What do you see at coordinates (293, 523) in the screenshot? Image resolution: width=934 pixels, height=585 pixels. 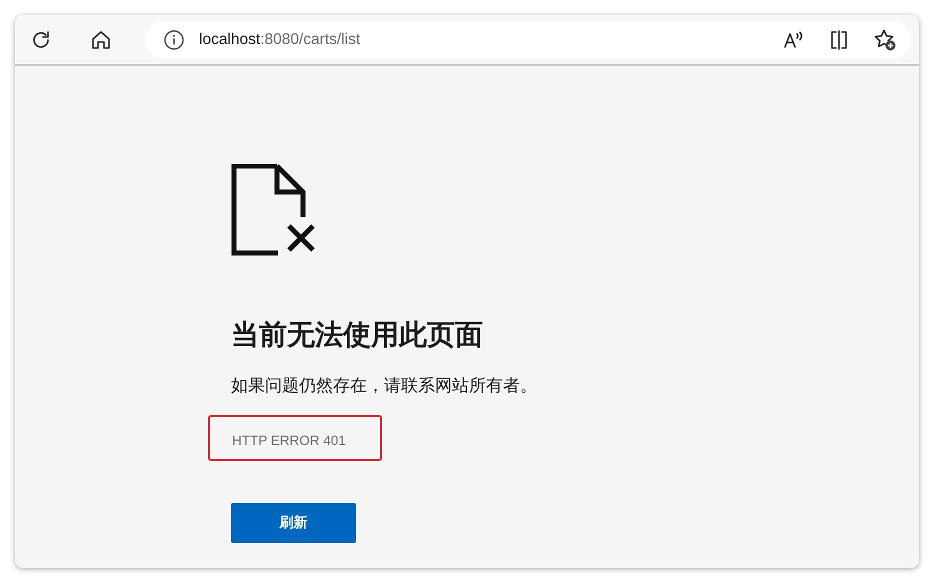 I see `refresh-button: 刷新` at bounding box center [293, 523].